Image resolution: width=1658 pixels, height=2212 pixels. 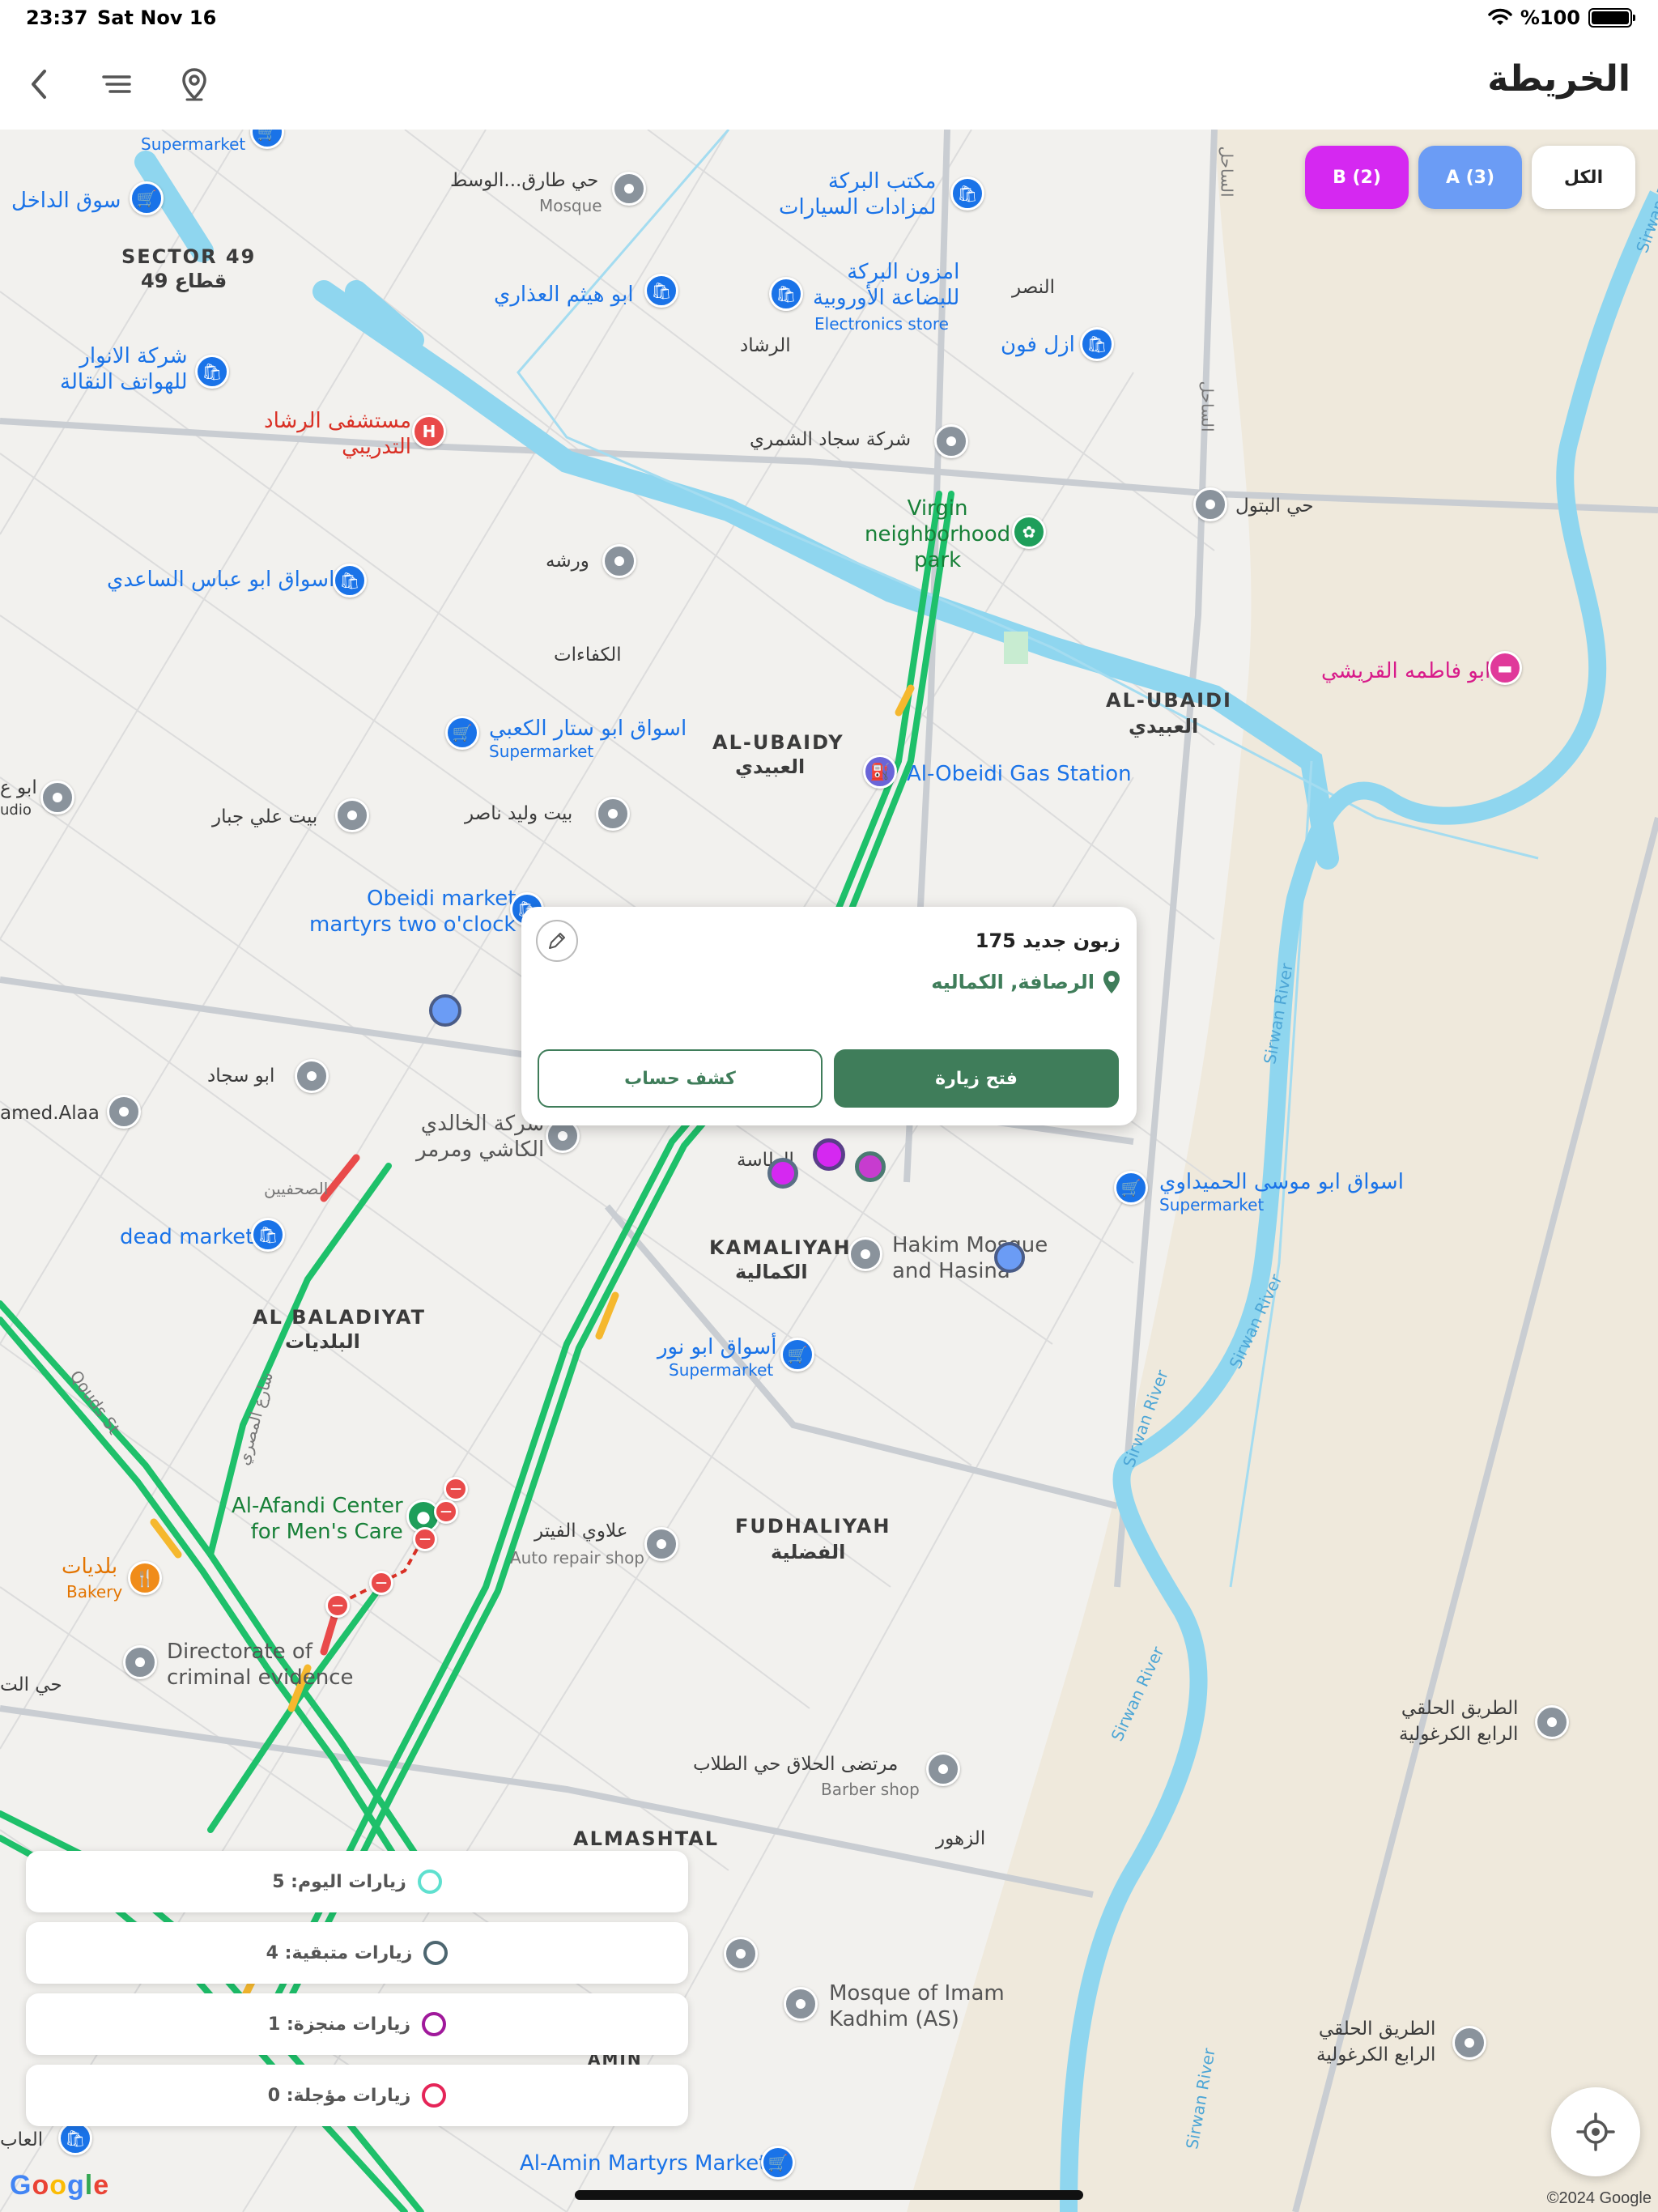 I want to click on label-baladiyat-en: AL BALADIYAT, so click(x=339, y=1318).